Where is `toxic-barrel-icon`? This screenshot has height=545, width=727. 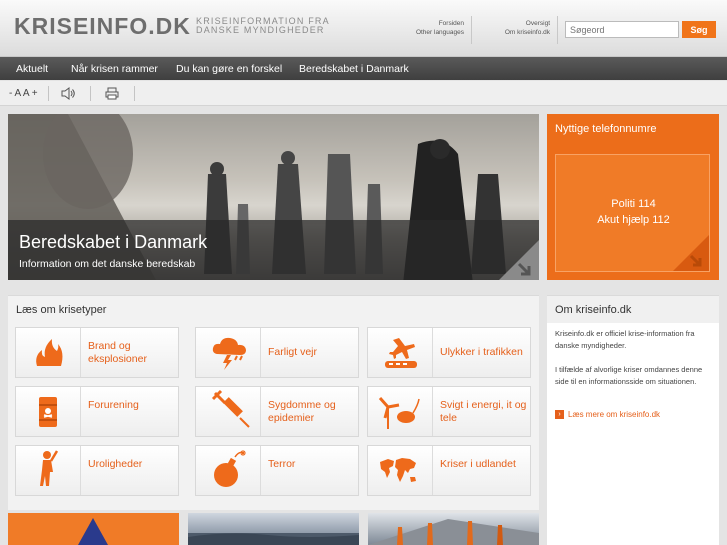 toxic-barrel-icon is located at coordinates (48, 412).